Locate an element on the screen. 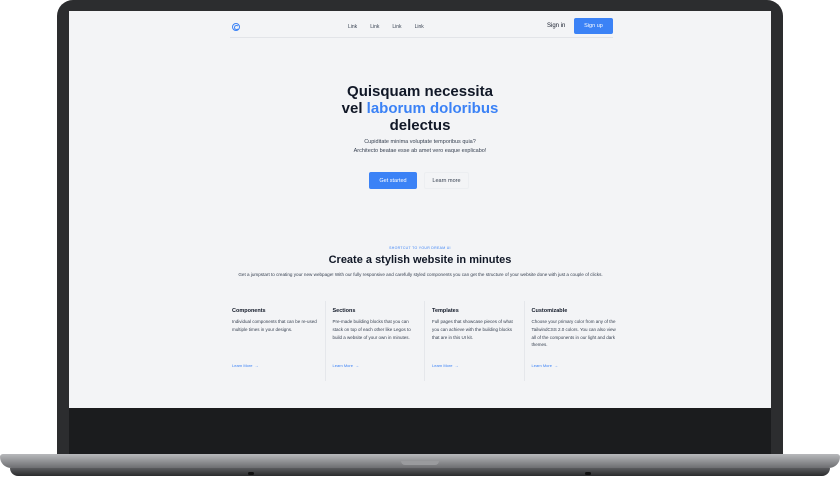  nav-divider is located at coordinates (421, 37).